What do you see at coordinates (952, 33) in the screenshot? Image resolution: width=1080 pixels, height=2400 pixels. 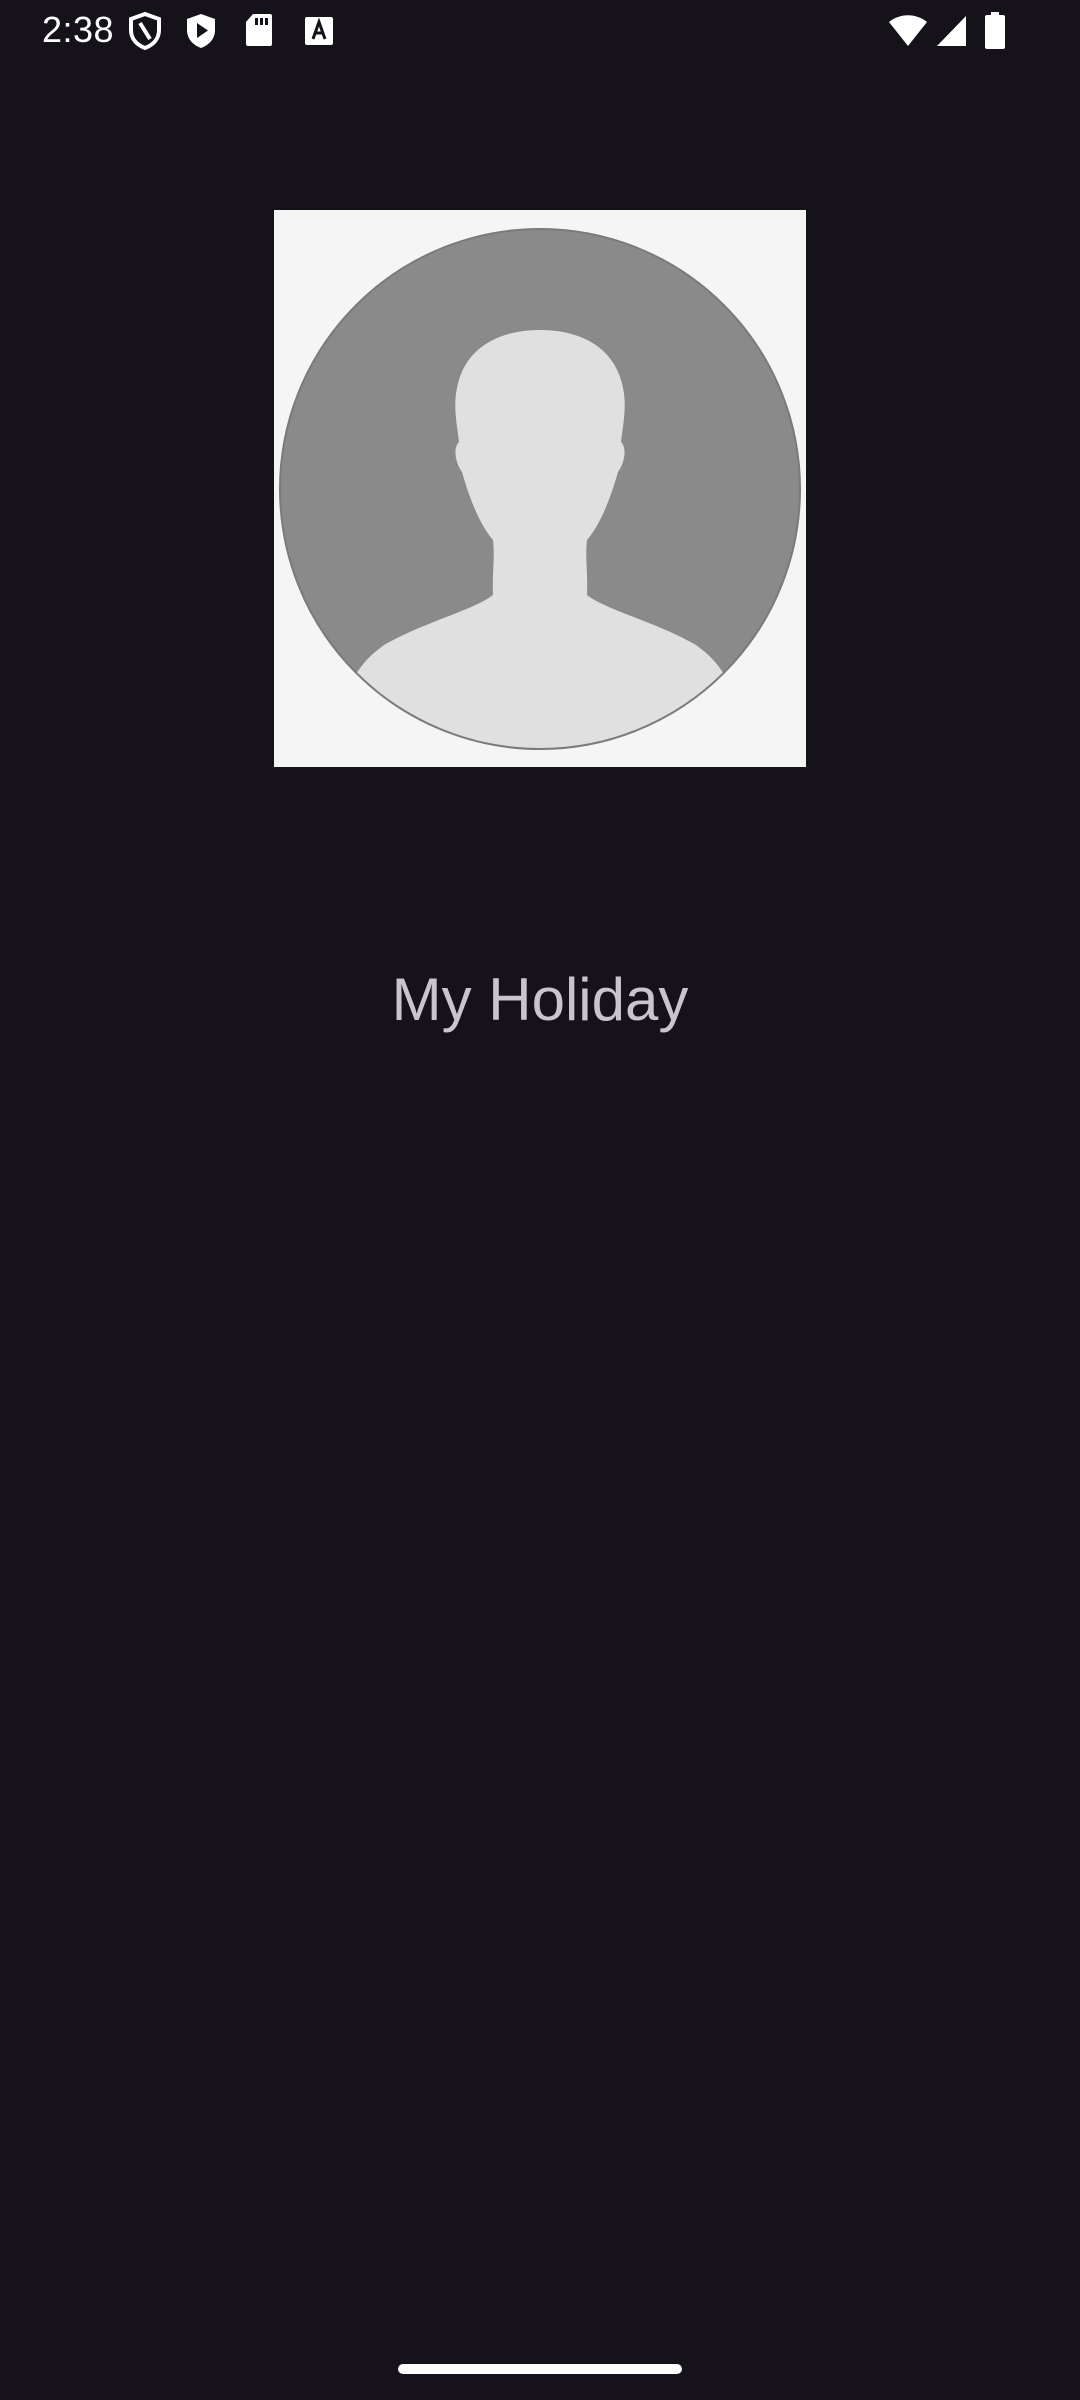 I see `cellular-signal-icon` at bounding box center [952, 33].